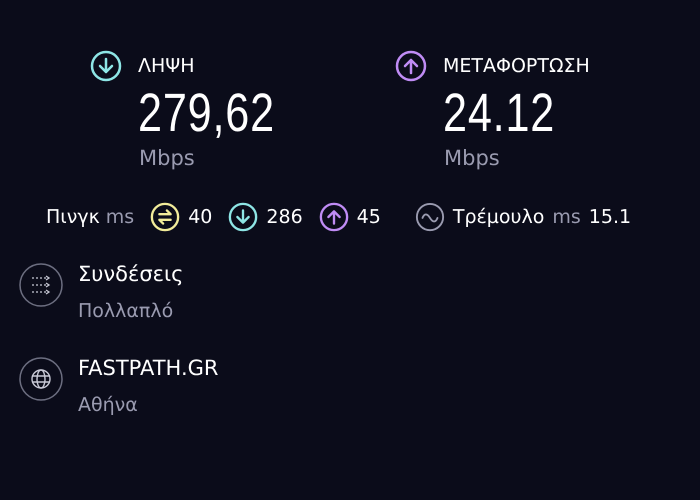 The width and height of the screenshot is (700, 500). Describe the element at coordinates (108, 405) in the screenshot. I see `info-subtitle: Αθήνα` at that location.